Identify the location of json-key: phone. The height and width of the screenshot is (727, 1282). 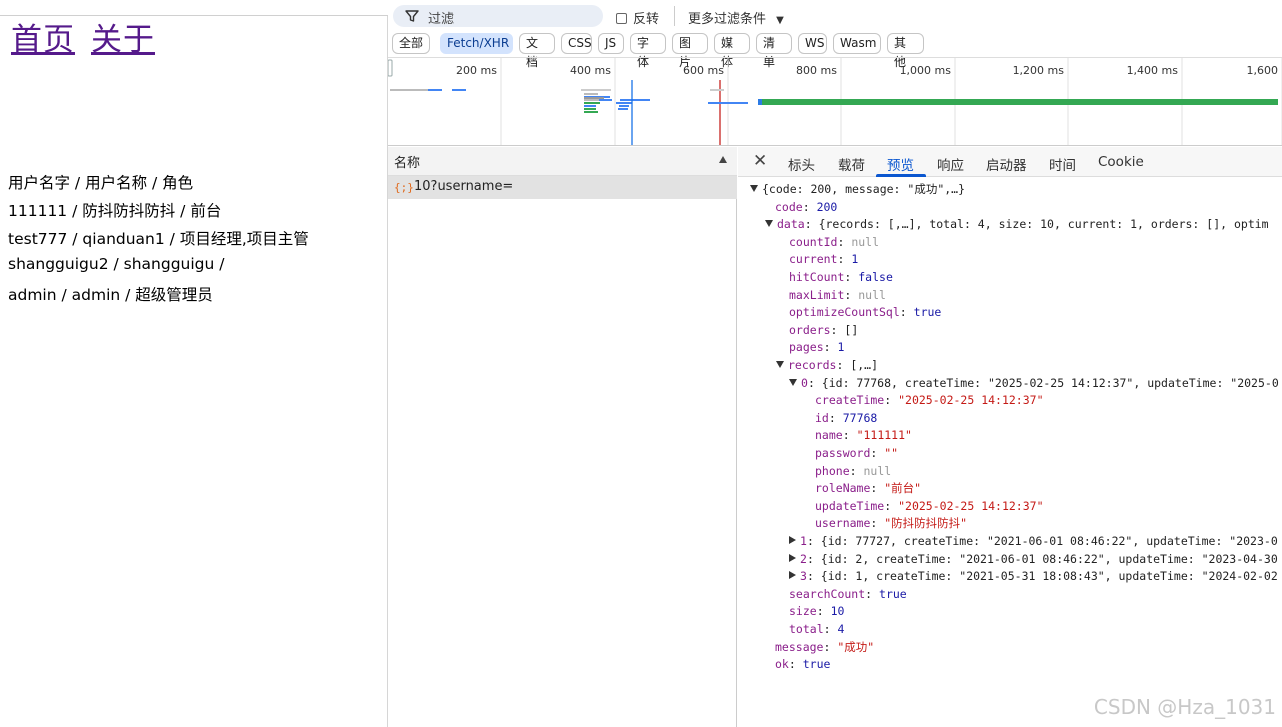
(832, 470).